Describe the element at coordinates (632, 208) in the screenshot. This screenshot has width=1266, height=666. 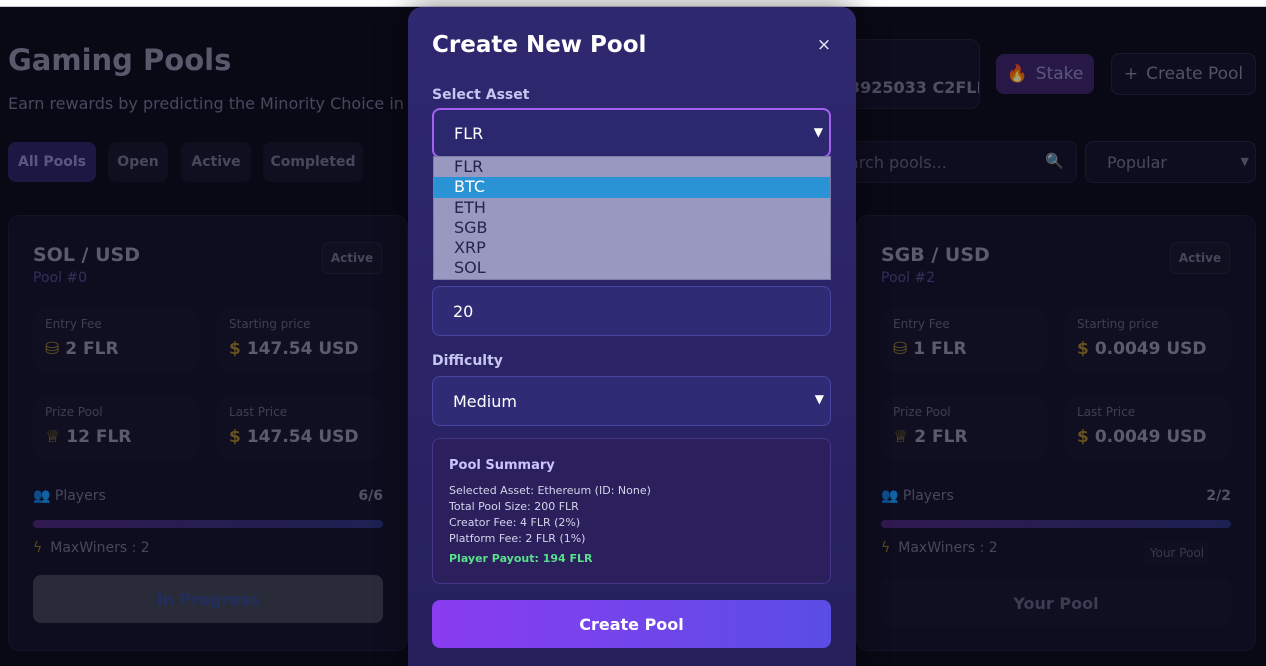
I see `asset-option-eth: ETH` at that location.